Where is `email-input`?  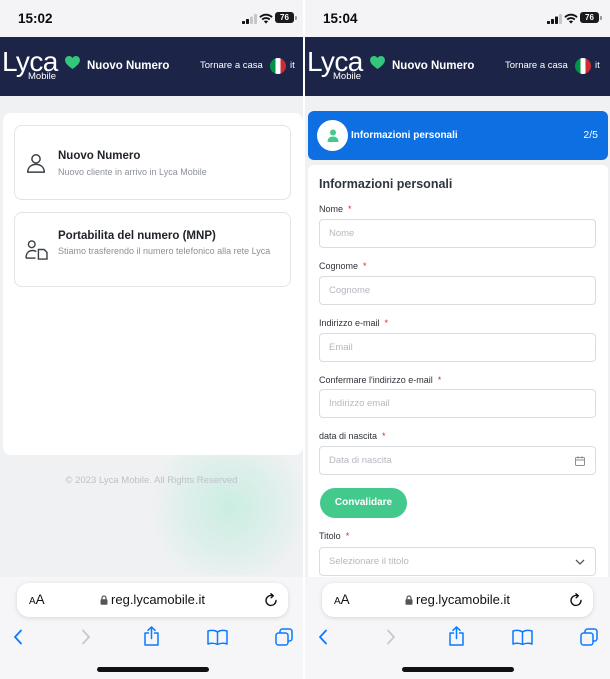
email-input is located at coordinates (457, 347).